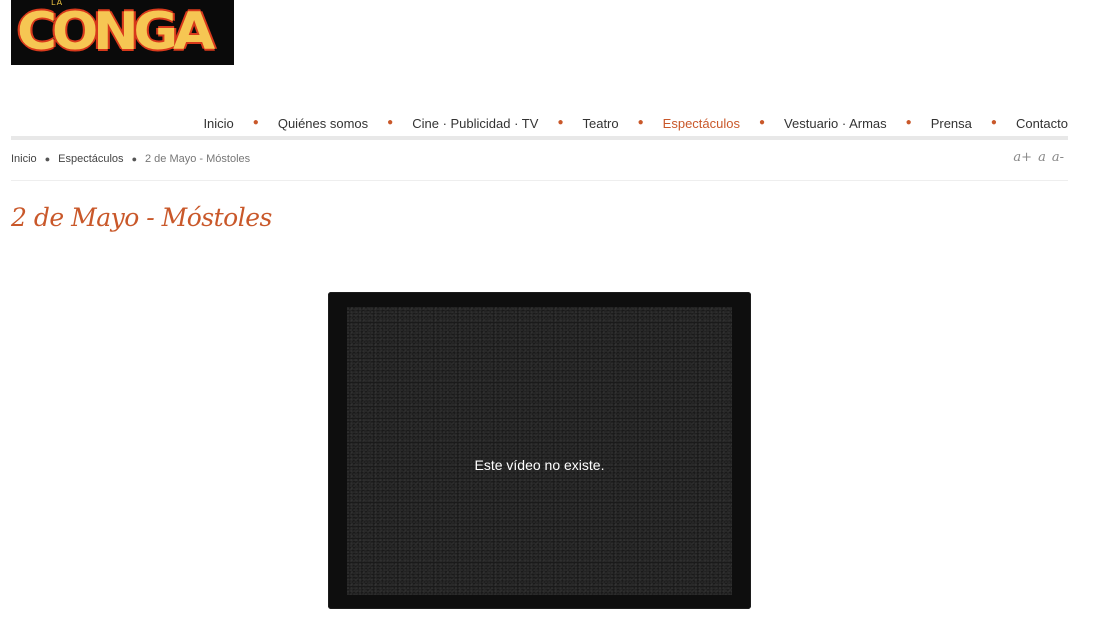  What do you see at coordinates (116, 32) in the screenshot?
I see `logo-wordmark: CONGA` at bounding box center [116, 32].